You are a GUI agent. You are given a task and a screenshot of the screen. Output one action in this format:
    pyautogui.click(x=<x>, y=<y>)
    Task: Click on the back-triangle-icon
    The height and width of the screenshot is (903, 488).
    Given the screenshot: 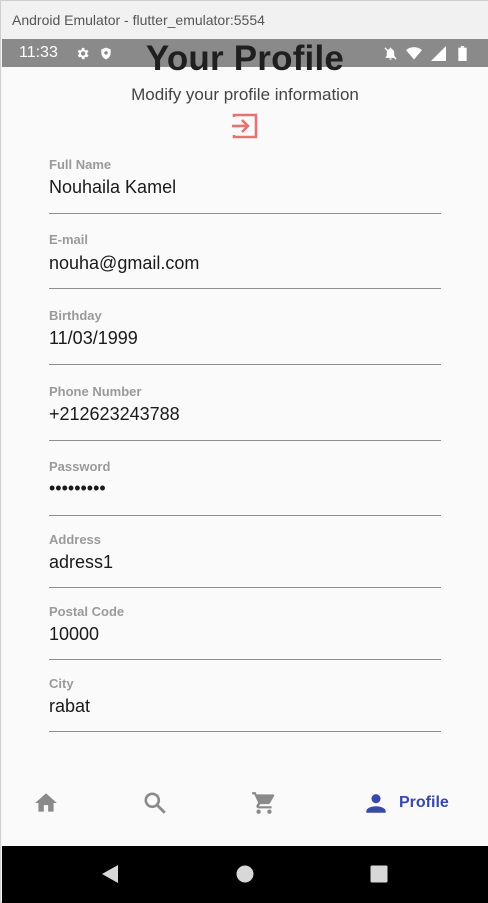 What is the action you would take?
    pyautogui.click(x=110, y=874)
    